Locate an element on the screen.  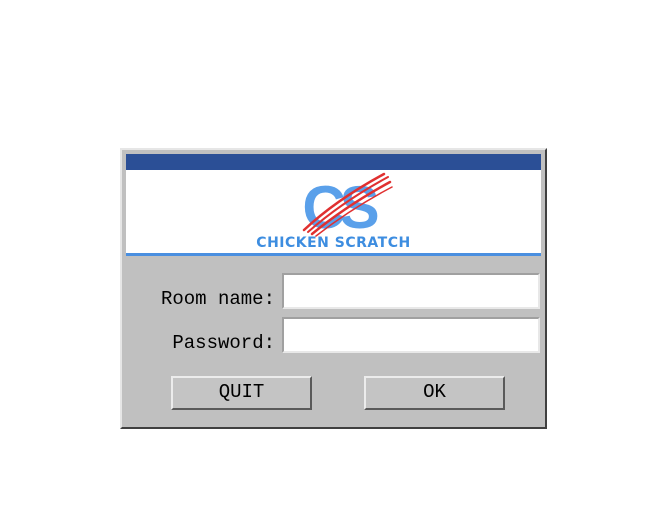
password-input is located at coordinates (411, 335).